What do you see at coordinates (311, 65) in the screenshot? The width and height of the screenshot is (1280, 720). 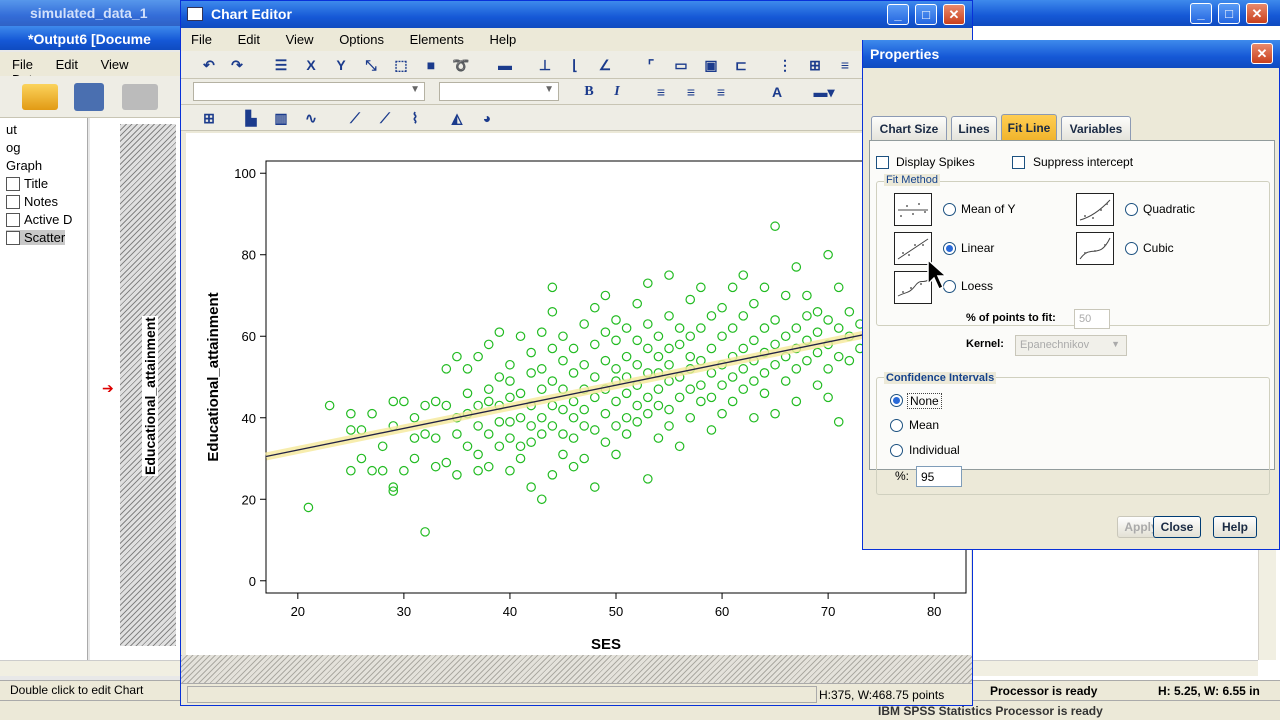 I see `x-axis-icon: X` at bounding box center [311, 65].